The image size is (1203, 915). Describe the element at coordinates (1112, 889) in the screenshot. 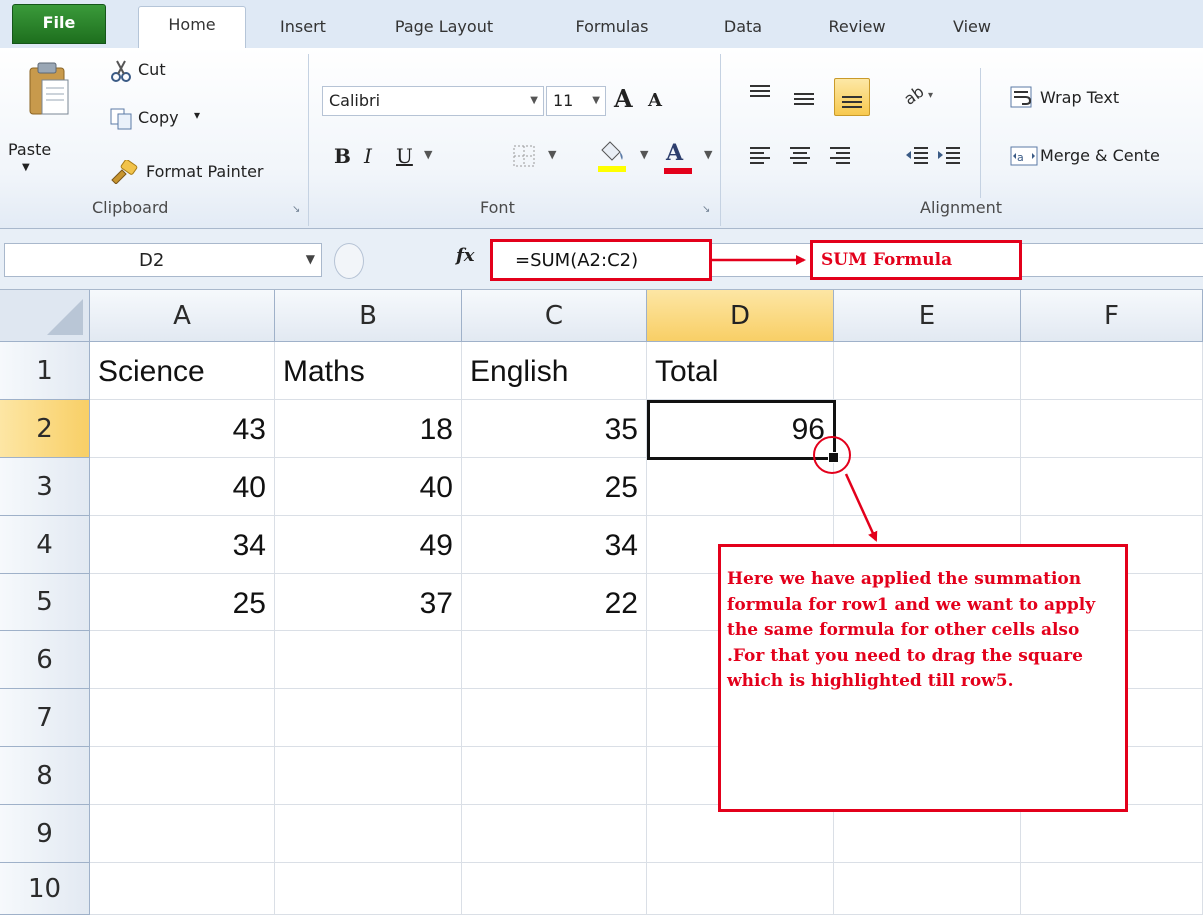

I see `cell-f10` at that location.